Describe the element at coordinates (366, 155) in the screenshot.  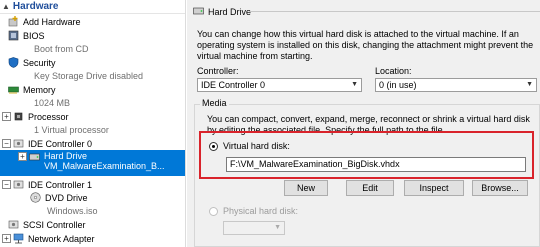
I see `red-highlight-box` at that location.